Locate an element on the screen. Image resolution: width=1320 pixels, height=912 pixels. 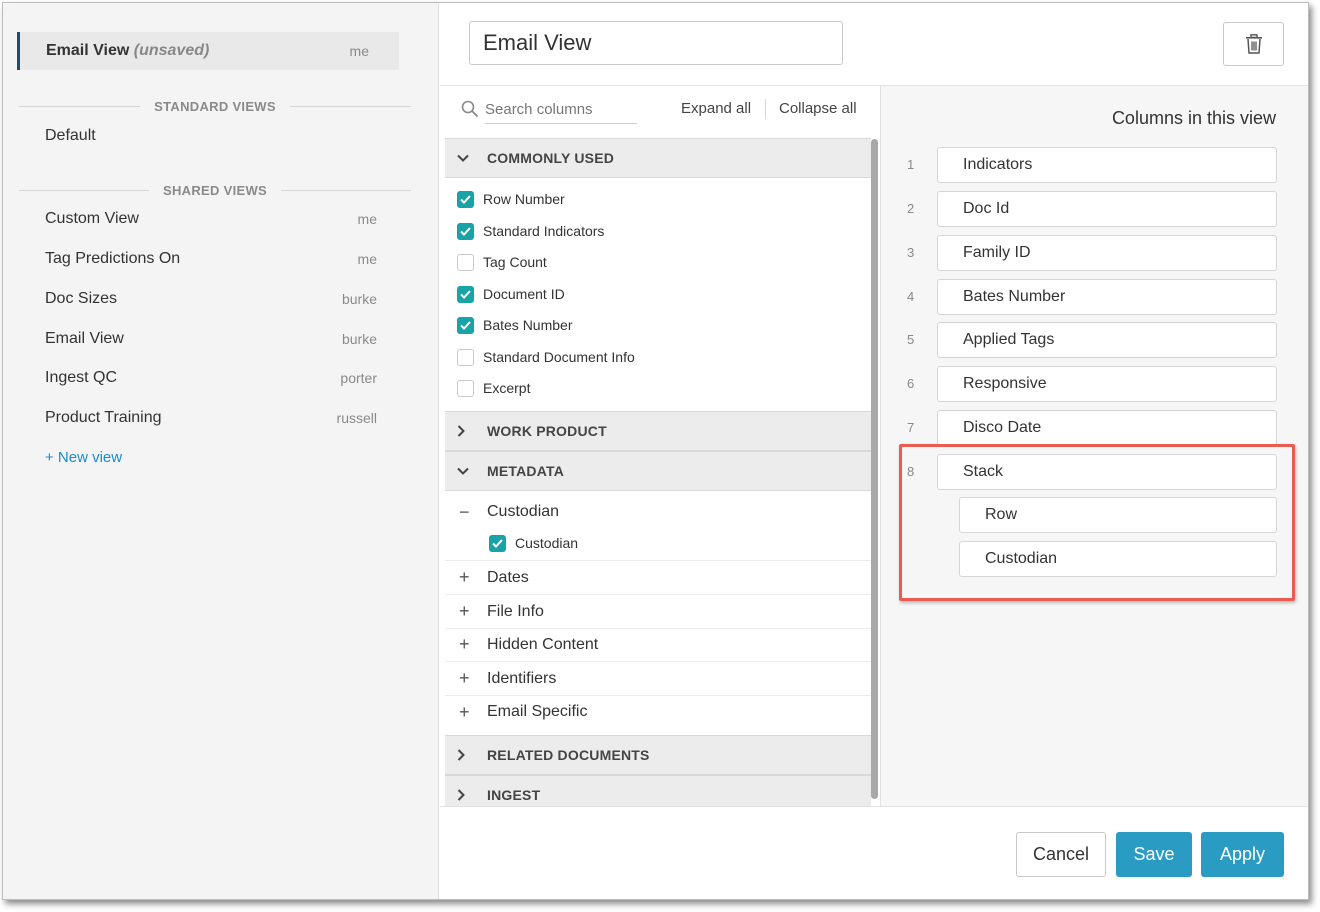
column-option-tag-count: Tag Count is located at coordinates (502, 262).